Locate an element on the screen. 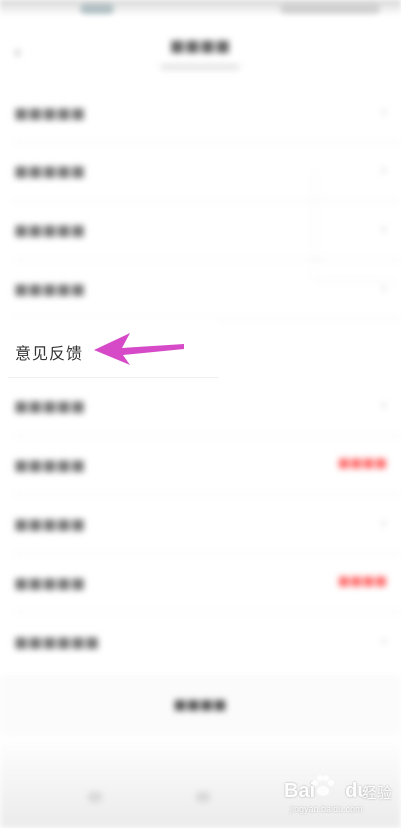 The width and height of the screenshot is (401, 828). arrow-shape is located at coordinates (139, 349).